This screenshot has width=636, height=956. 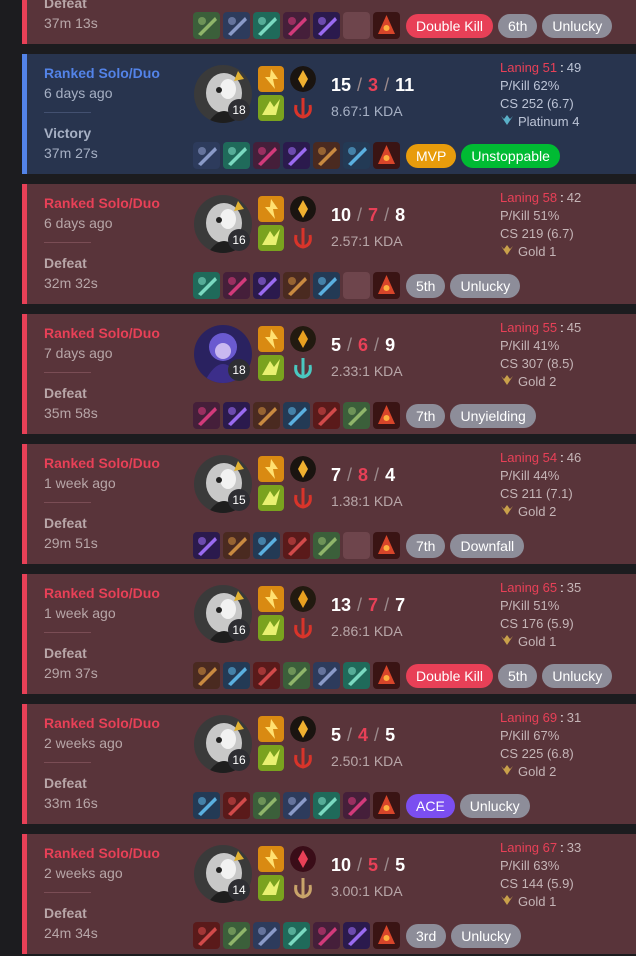 What do you see at coordinates (431, 156) in the screenshot?
I see `badge: MVP` at bounding box center [431, 156].